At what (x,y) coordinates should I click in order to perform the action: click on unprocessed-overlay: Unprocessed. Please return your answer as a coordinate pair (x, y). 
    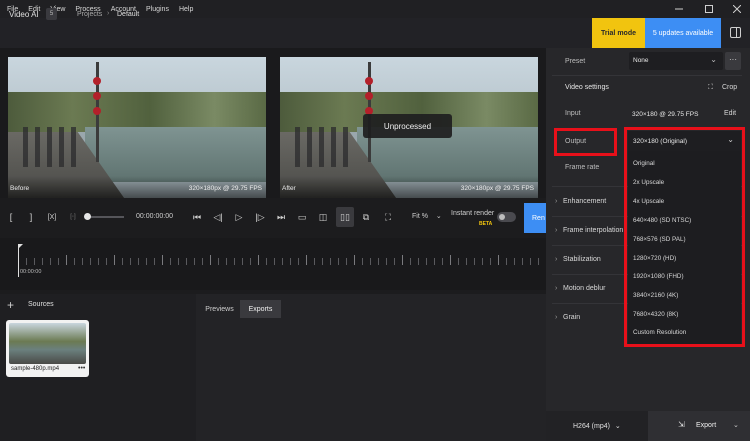
    Looking at the image, I should click on (407, 126).